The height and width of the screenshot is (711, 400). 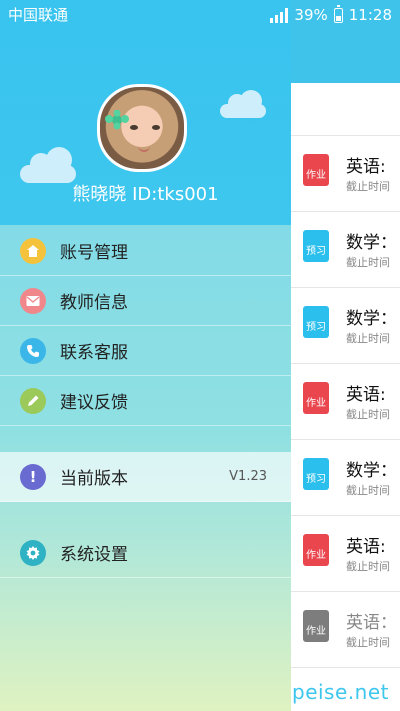 What do you see at coordinates (145, 553) in the screenshot?
I see `menu-item-settings: 系统设置` at bounding box center [145, 553].